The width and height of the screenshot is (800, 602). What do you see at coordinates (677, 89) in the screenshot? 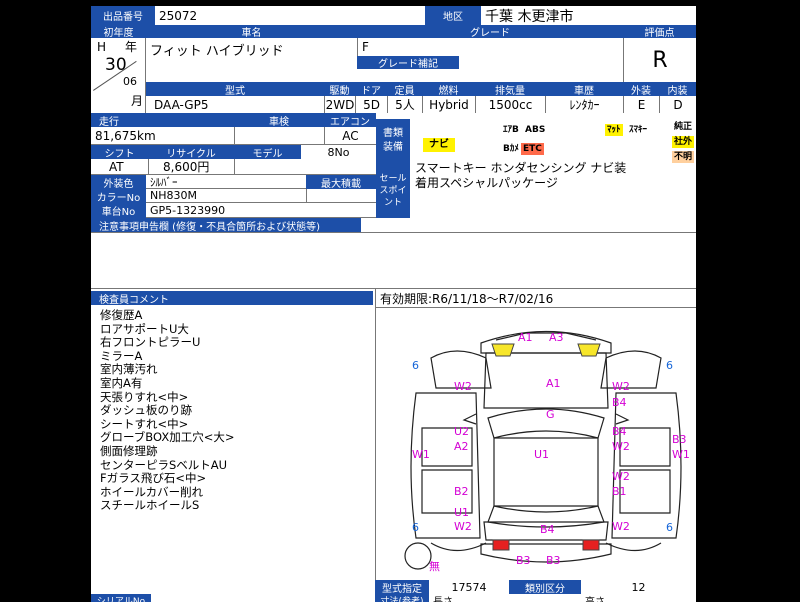
I see `spec-label-interior: 内装` at bounding box center [677, 89].